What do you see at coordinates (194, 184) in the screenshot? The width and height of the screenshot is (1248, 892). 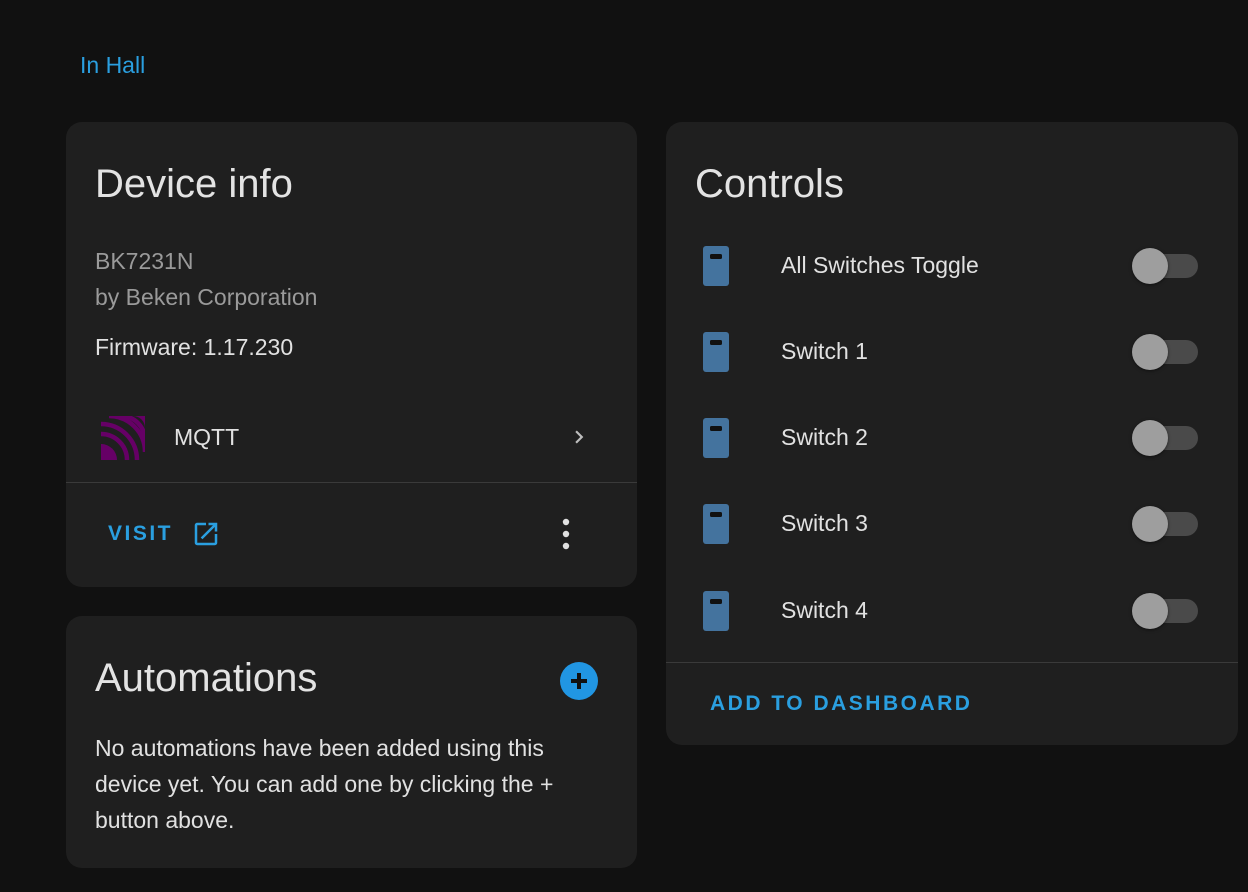 I see `device-info-title: Device info` at bounding box center [194, 184].